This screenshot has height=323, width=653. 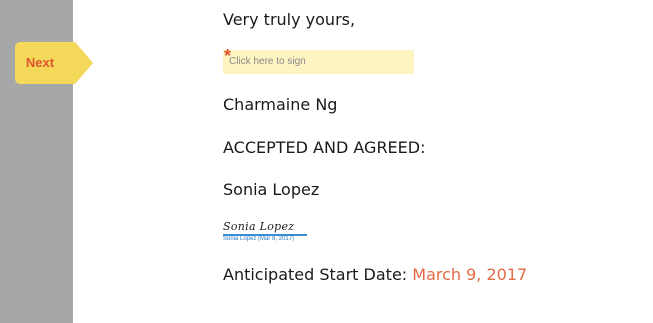 What do you see at coordinates (470, 274) in the screenshot?
I see `start-date-value: March 9, 2017` at bounding box center [470, 274].